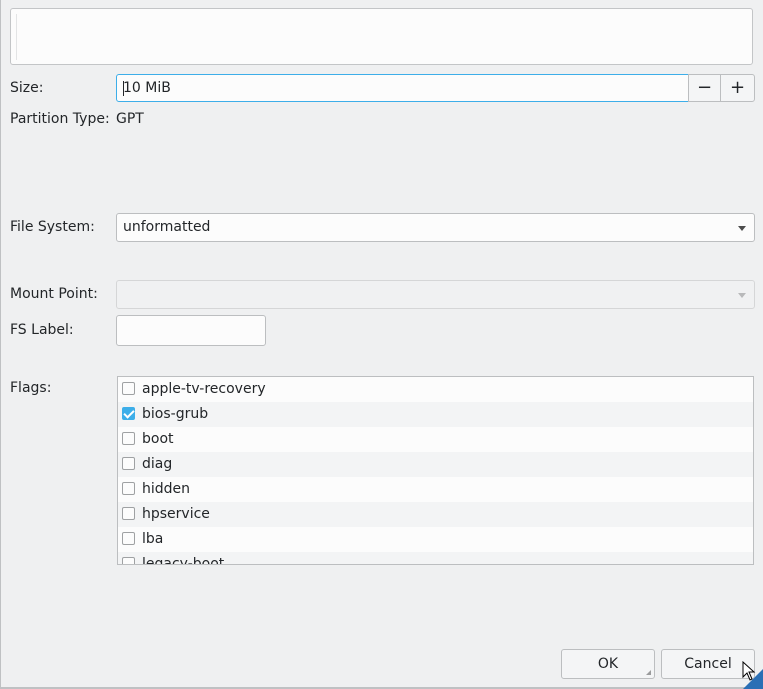  I want to click on partition-type-value: GPT, so click(130, 119).